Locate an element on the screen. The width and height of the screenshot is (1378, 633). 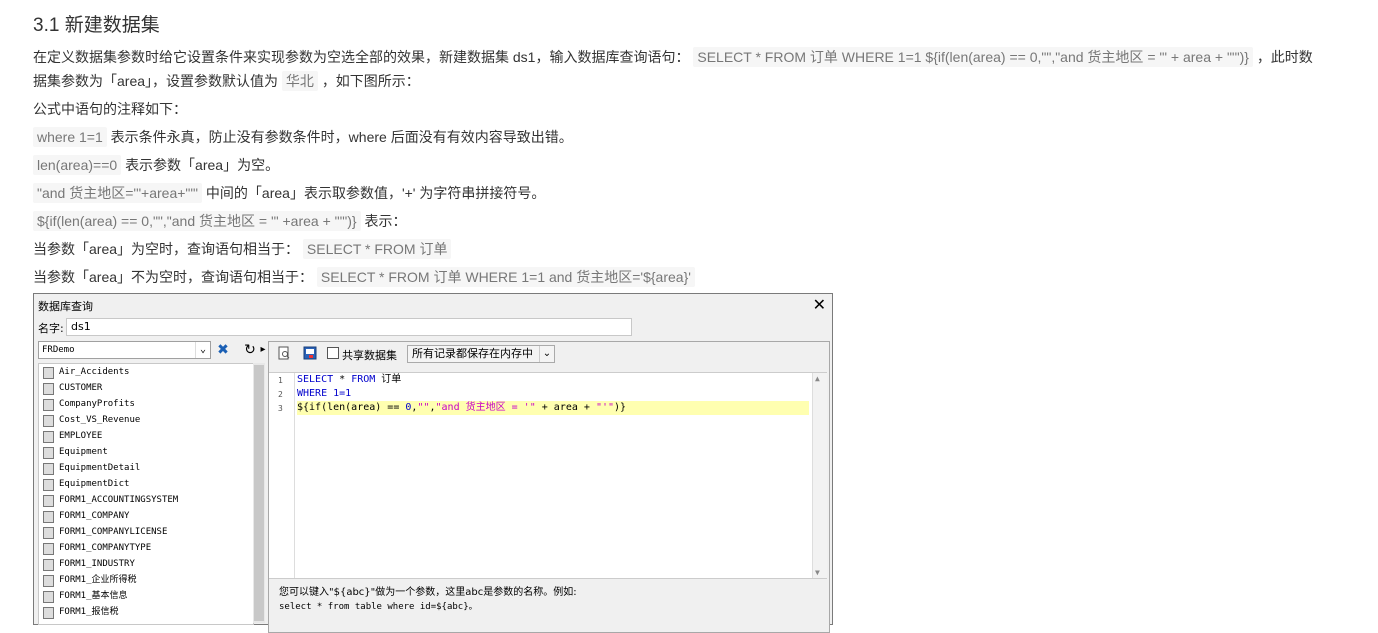
line-number: 1 is located at coordinates (280, 380).